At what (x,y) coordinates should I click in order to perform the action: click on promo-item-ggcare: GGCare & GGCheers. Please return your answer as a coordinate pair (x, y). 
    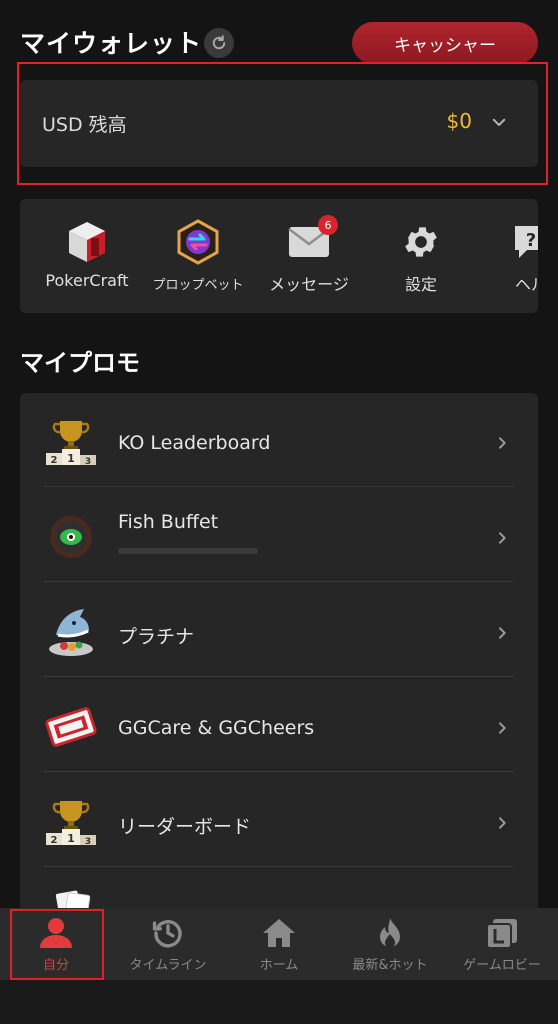
    Looking at the image, I should click on (279, 725).